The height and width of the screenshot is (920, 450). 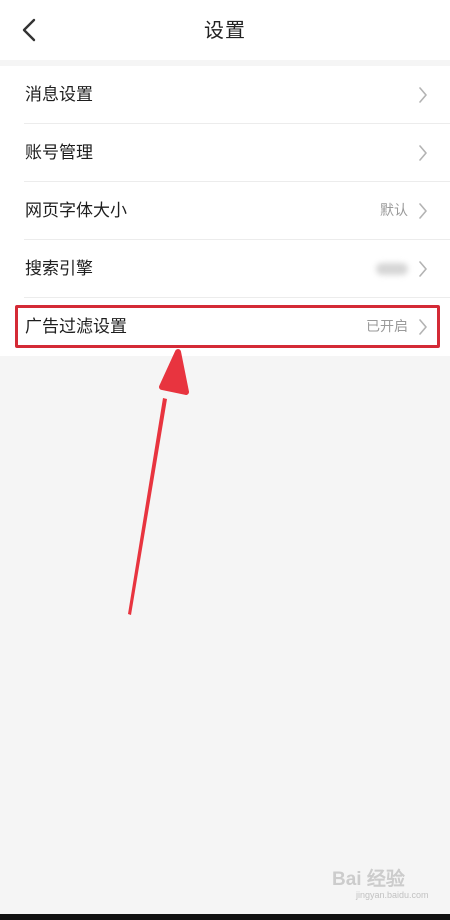 I want to click on page-title: 设置, so click(x=225, y=30).